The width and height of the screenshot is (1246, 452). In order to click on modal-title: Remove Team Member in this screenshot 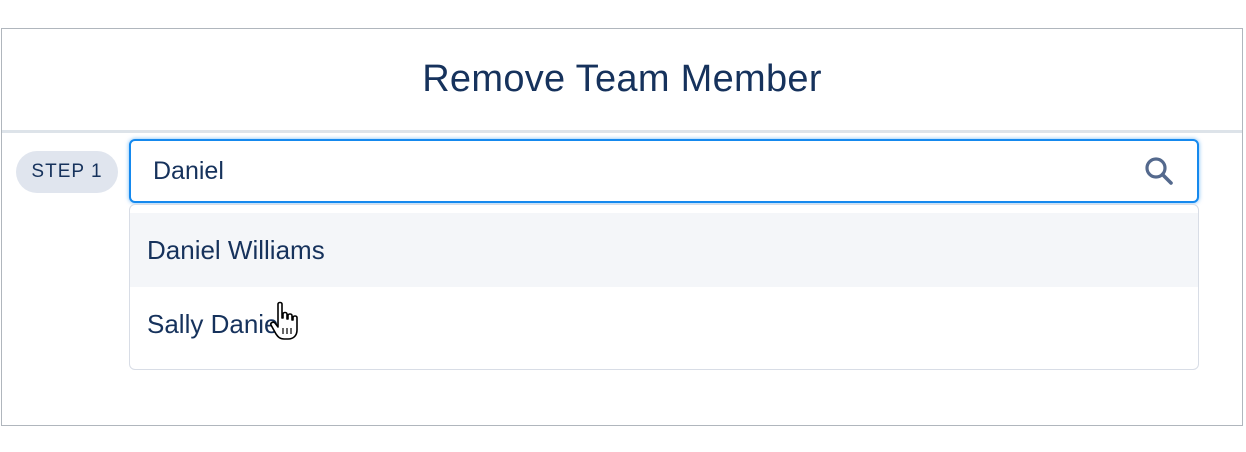, I will do `click(622, 79)`.